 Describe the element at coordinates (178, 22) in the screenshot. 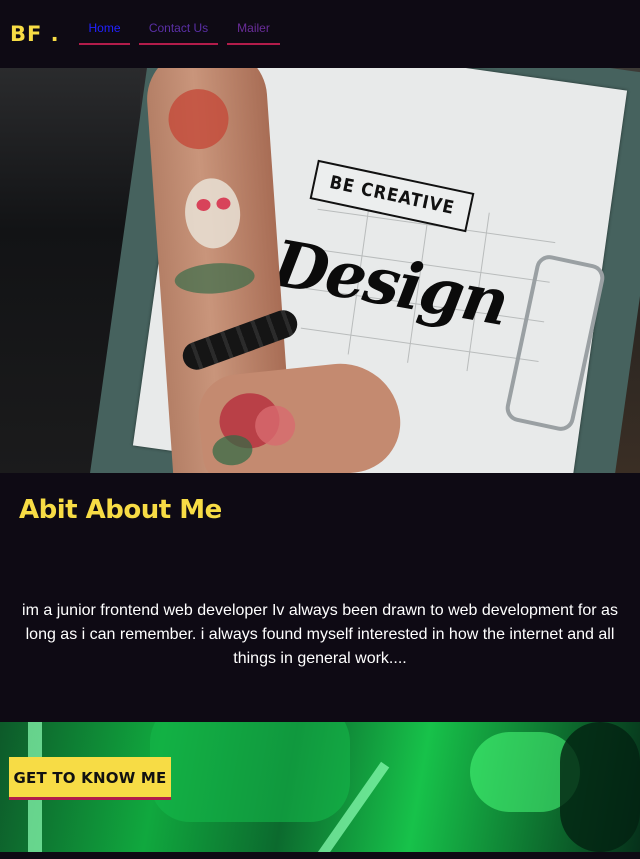

I see `nav-link-contact-us: Contact Us` at that location.